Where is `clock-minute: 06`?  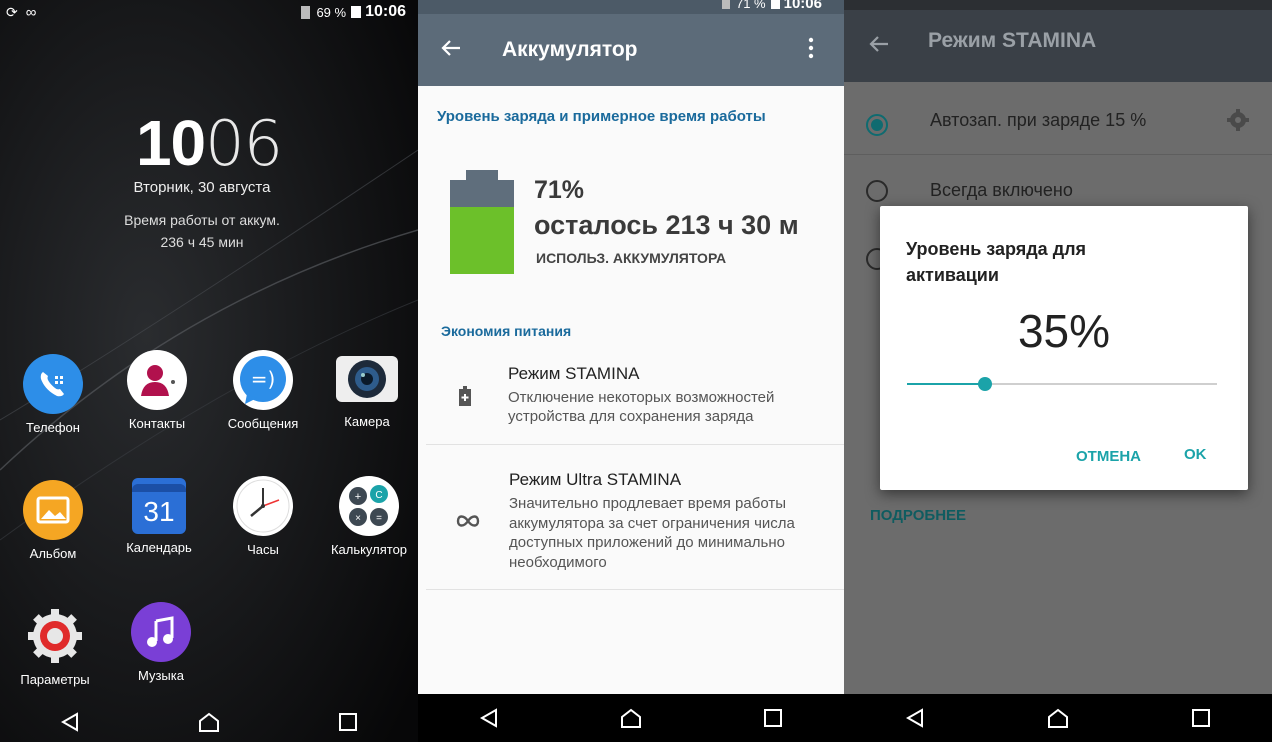
clock-minute: 06 is located at coordinates (244, 143).